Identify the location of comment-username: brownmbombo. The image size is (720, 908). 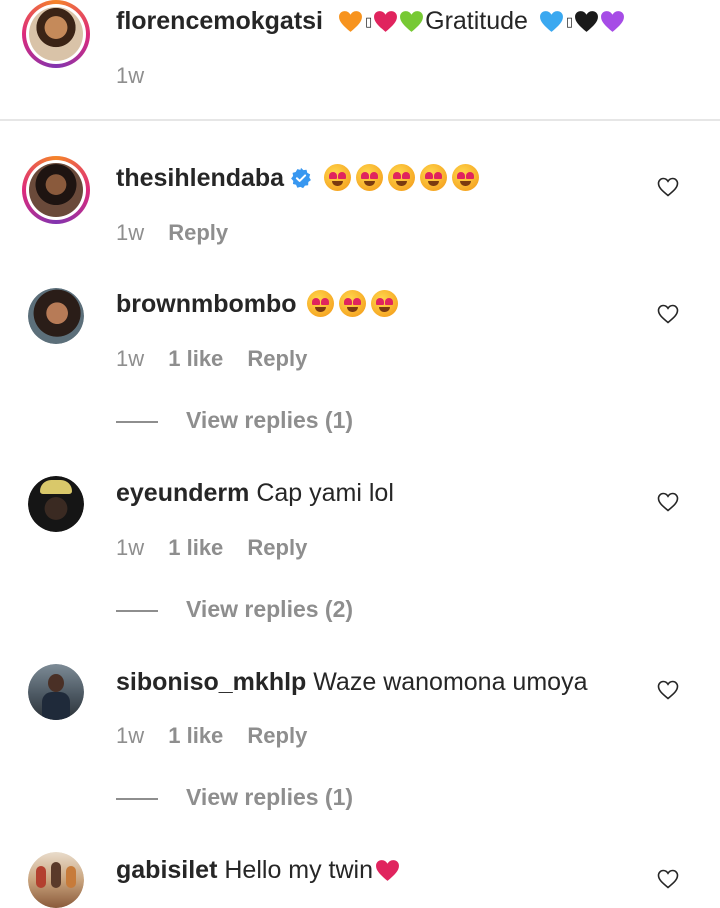
(206, 304).